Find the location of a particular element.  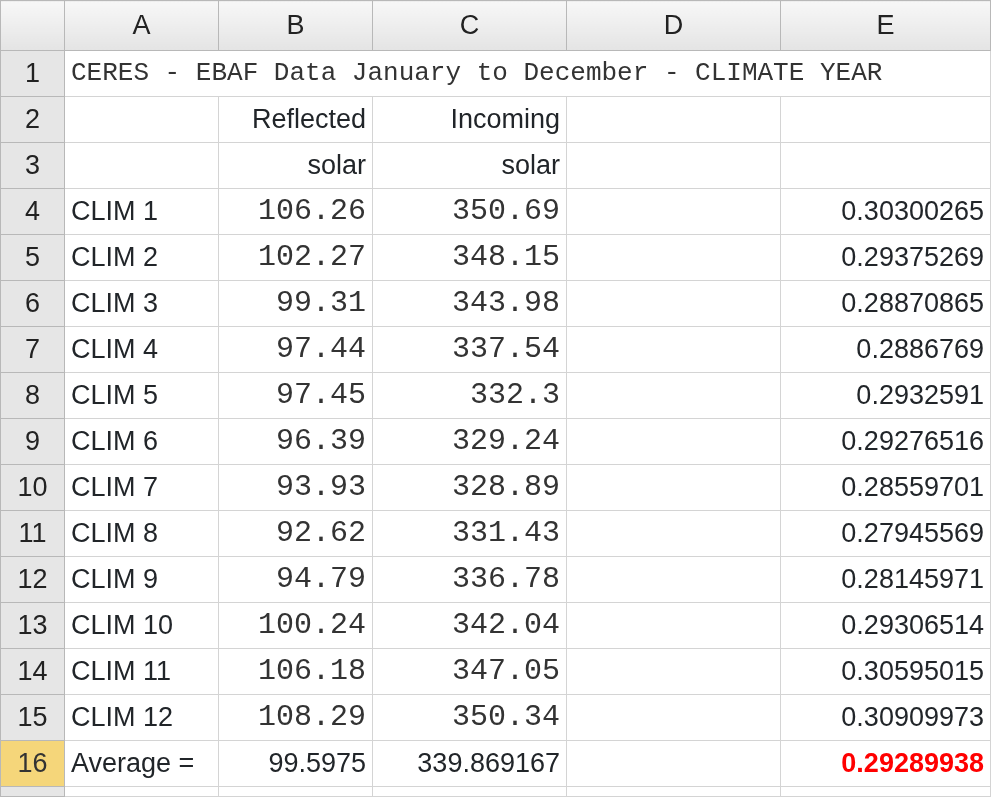

row-header: 13 is located at coordinates (32, 625).